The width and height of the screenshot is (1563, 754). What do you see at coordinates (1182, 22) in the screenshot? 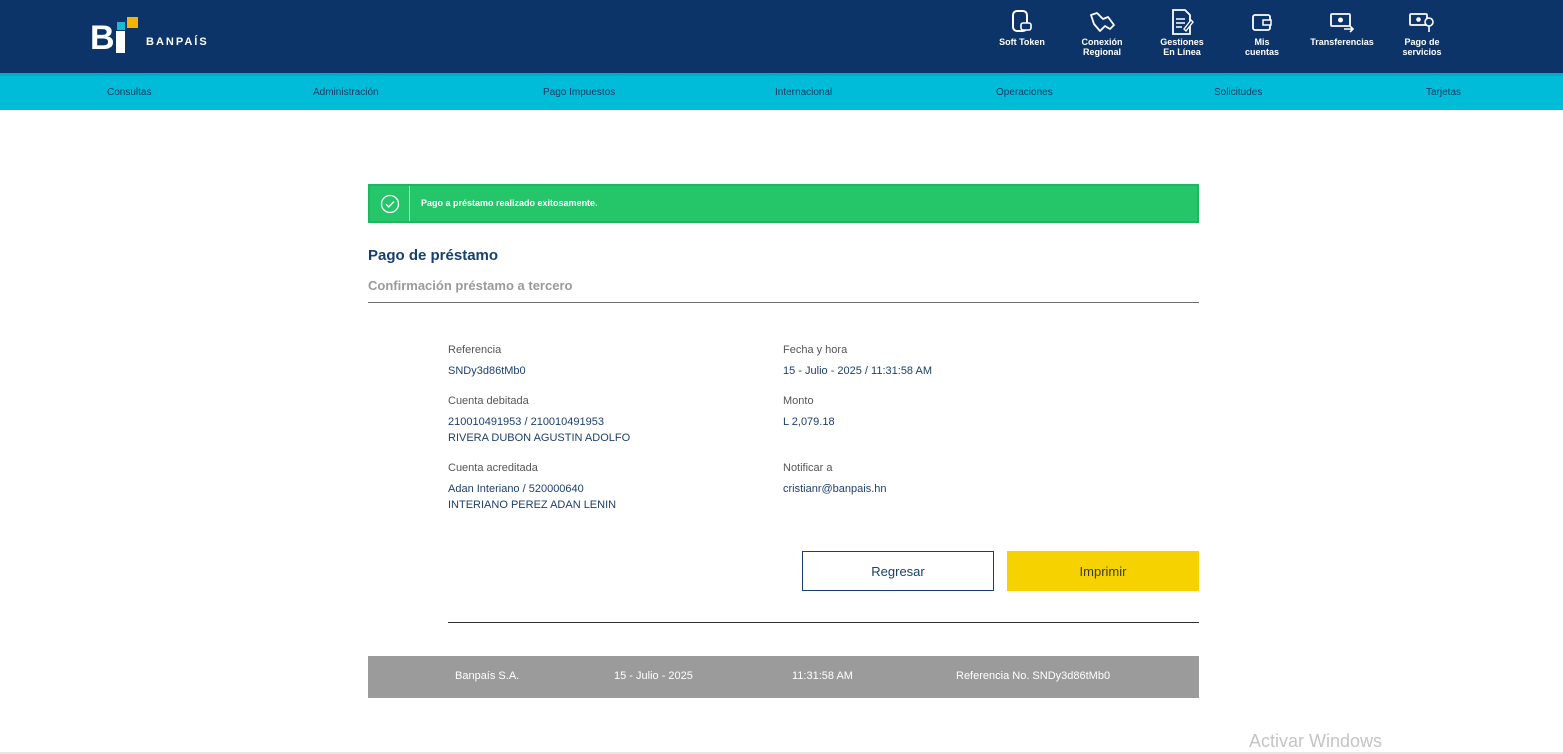
I see `document-edit-icon` at bounding box center [1182, 22].